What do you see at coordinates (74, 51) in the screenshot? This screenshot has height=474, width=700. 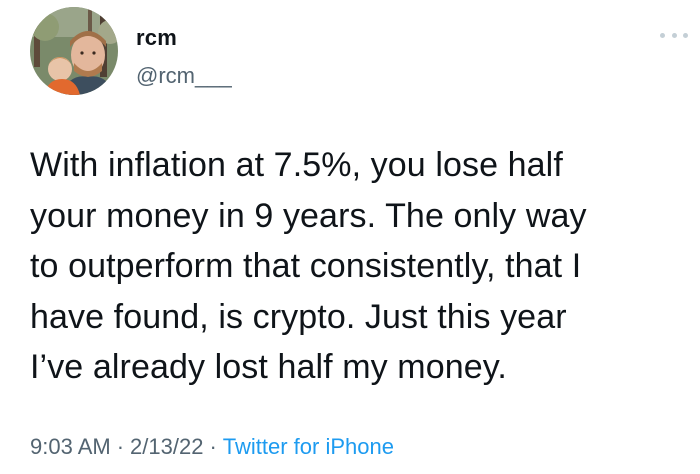 I see `avatar` at bounding box center [74, 51].